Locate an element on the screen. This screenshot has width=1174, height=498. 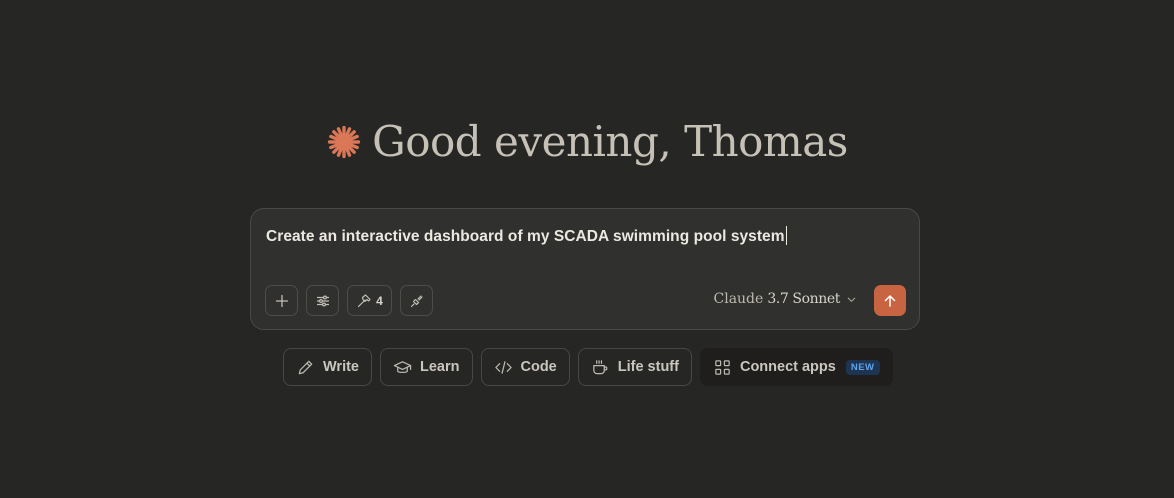
life-stuff-chip: Life stuff is located at coordinates (634, 367).